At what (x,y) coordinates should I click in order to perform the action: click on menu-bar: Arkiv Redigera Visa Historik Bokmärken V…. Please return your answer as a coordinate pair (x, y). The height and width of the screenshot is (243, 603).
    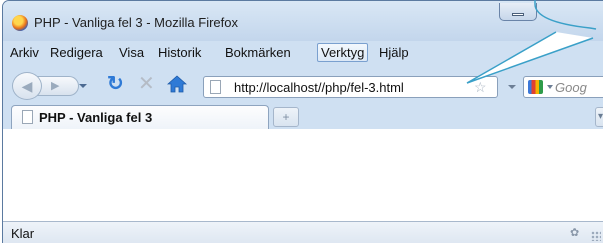
    Looking at the image, I should click on (303, 53).